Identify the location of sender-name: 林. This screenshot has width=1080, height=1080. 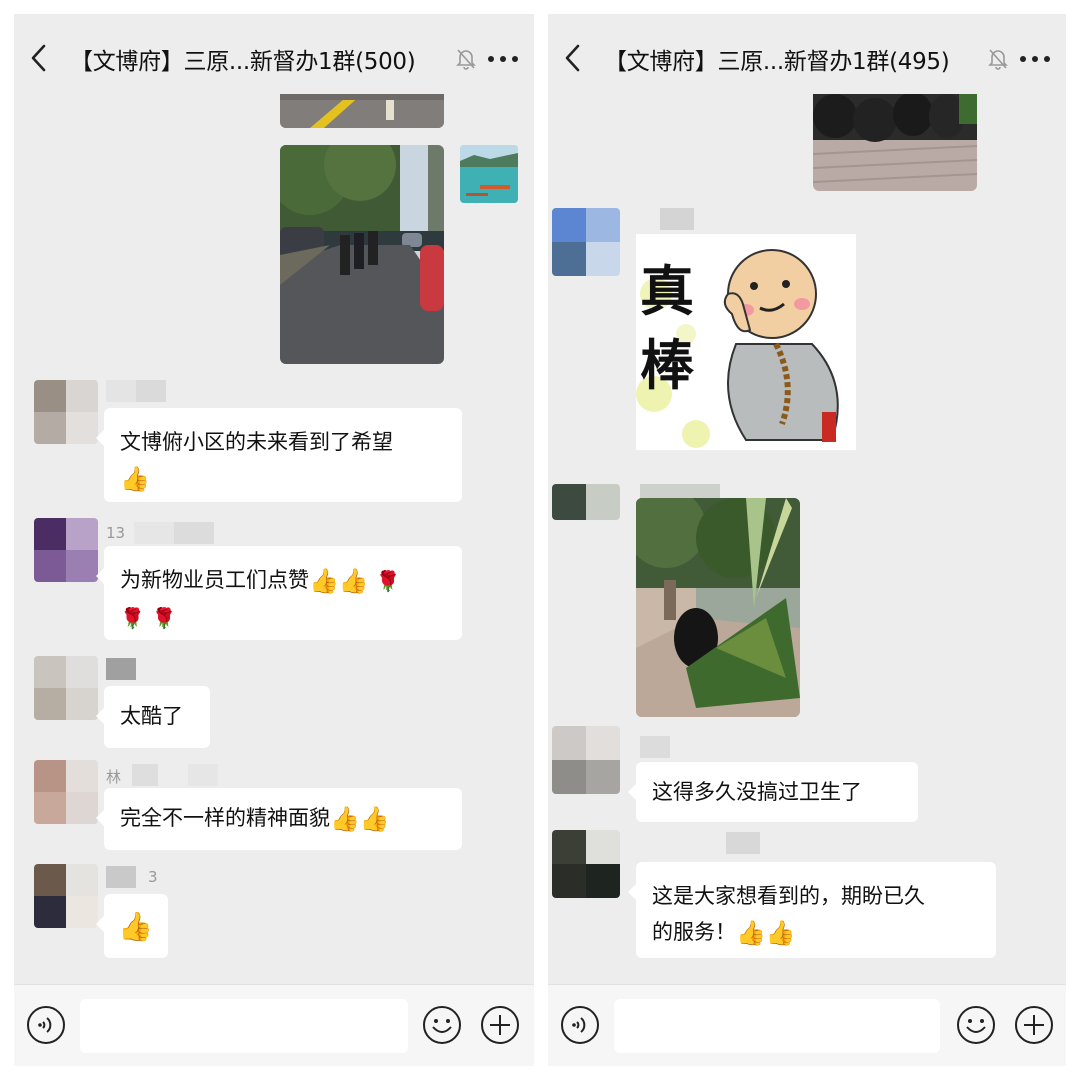
(114, 777).